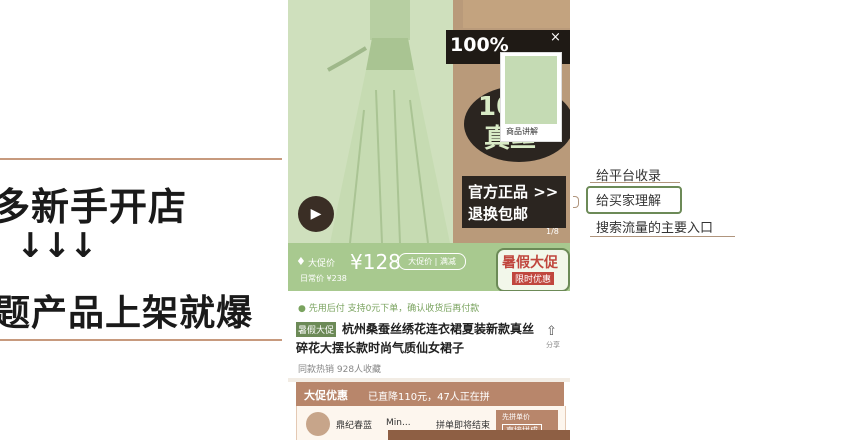 This screenshot has height=440, width=854. Describe the element at coordinates (375, 262) in the screenshot. I see `price-value: ¥128` at that location.